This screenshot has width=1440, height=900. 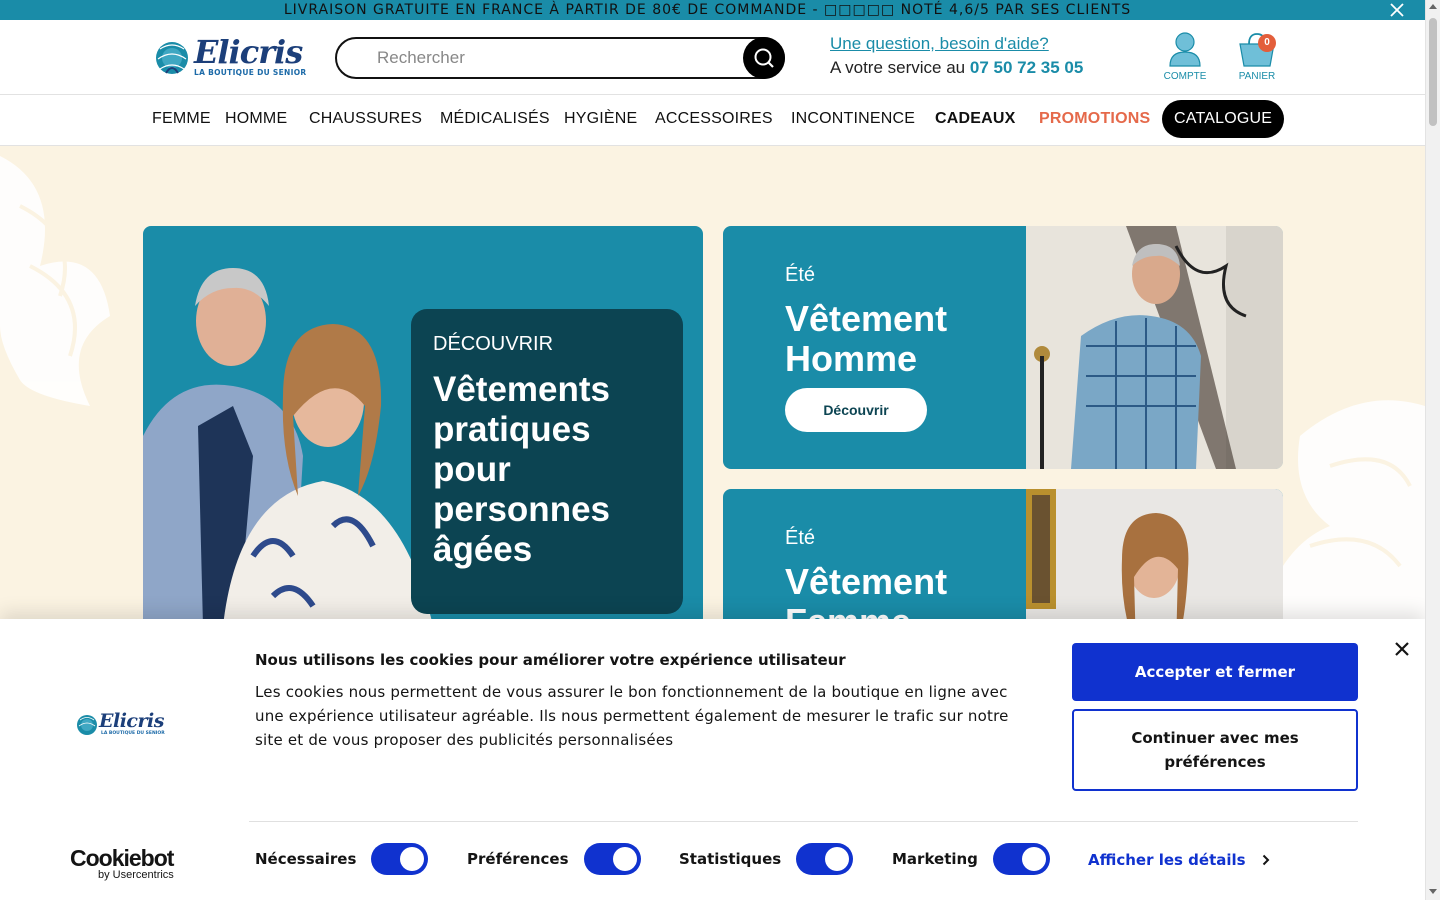 I want to click on search-icon, so click(x=764, y=58).